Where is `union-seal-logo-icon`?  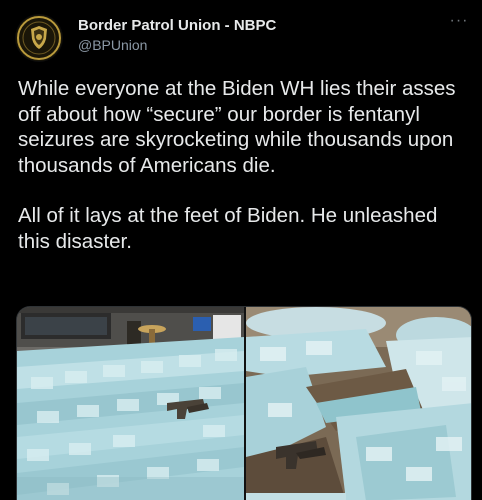 union-seal-logo-icon is located at coordinates (39, 38).